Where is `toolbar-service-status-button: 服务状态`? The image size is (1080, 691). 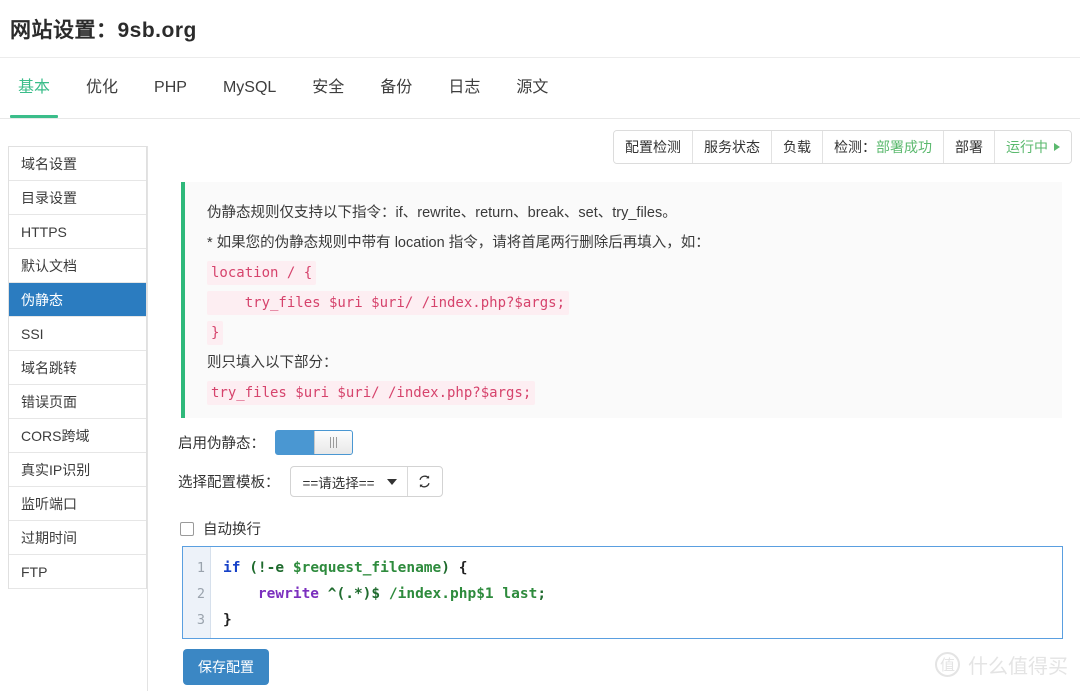
toolbar-service-status-button: 服务状态 is located at coordinates (732, 147).